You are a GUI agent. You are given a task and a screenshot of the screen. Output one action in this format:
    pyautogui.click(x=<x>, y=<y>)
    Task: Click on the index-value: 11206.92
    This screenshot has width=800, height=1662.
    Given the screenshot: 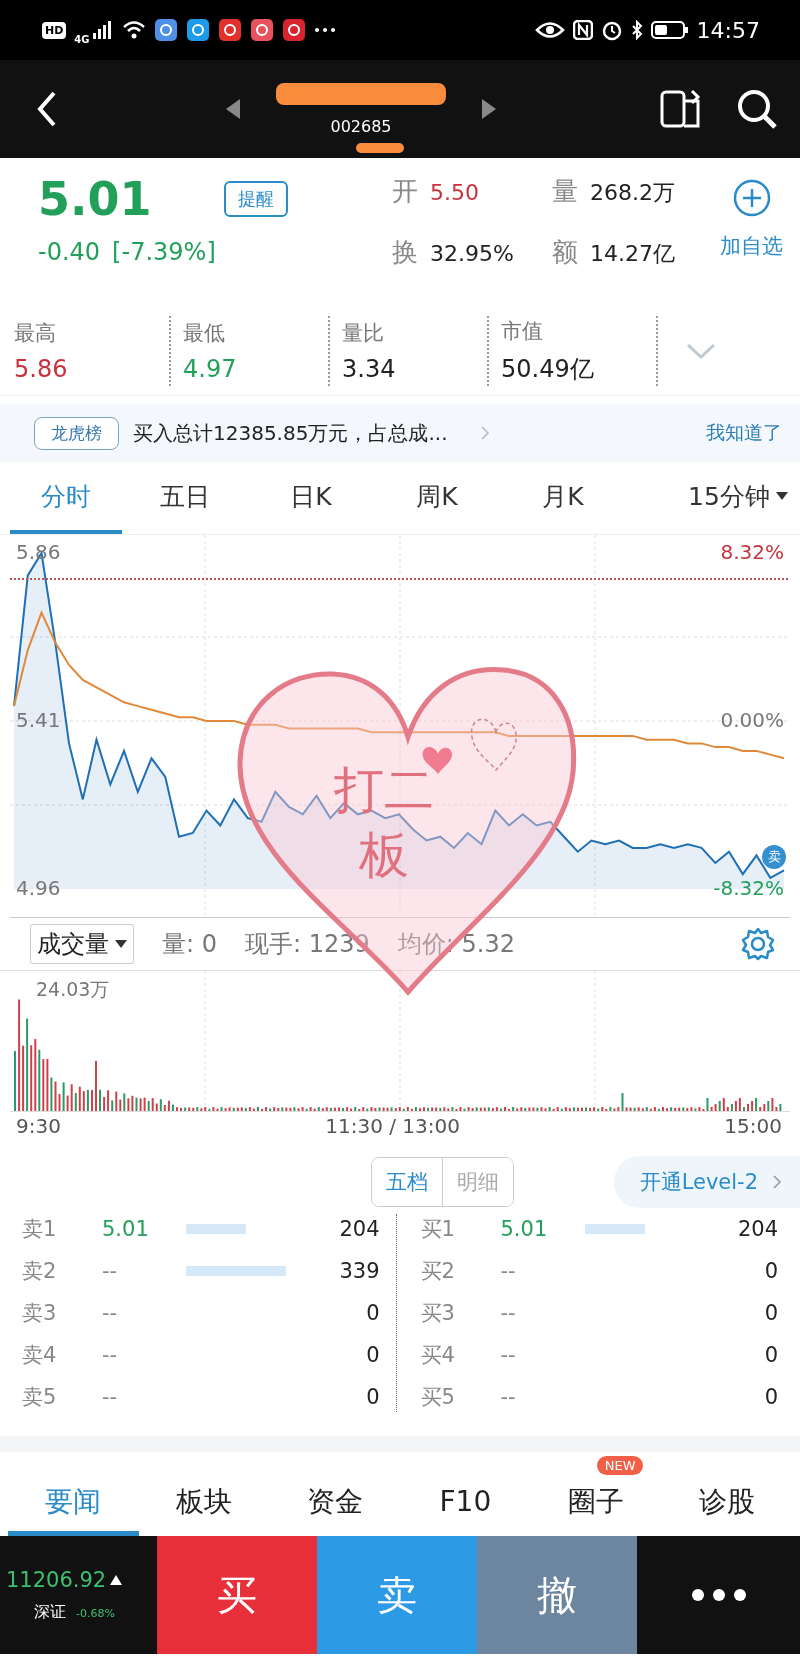 What is the action you would take?
    pyautogui.click(x=56, y=1579)
    